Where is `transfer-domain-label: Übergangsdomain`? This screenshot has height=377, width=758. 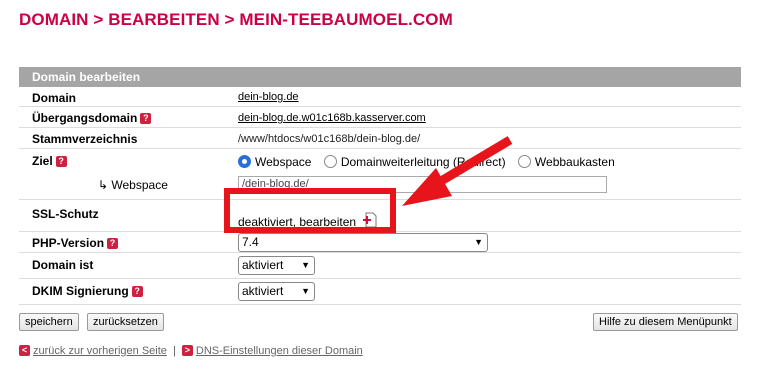
transfer-domain-label: Übergangsdomain is located at coordinates (85, 118).